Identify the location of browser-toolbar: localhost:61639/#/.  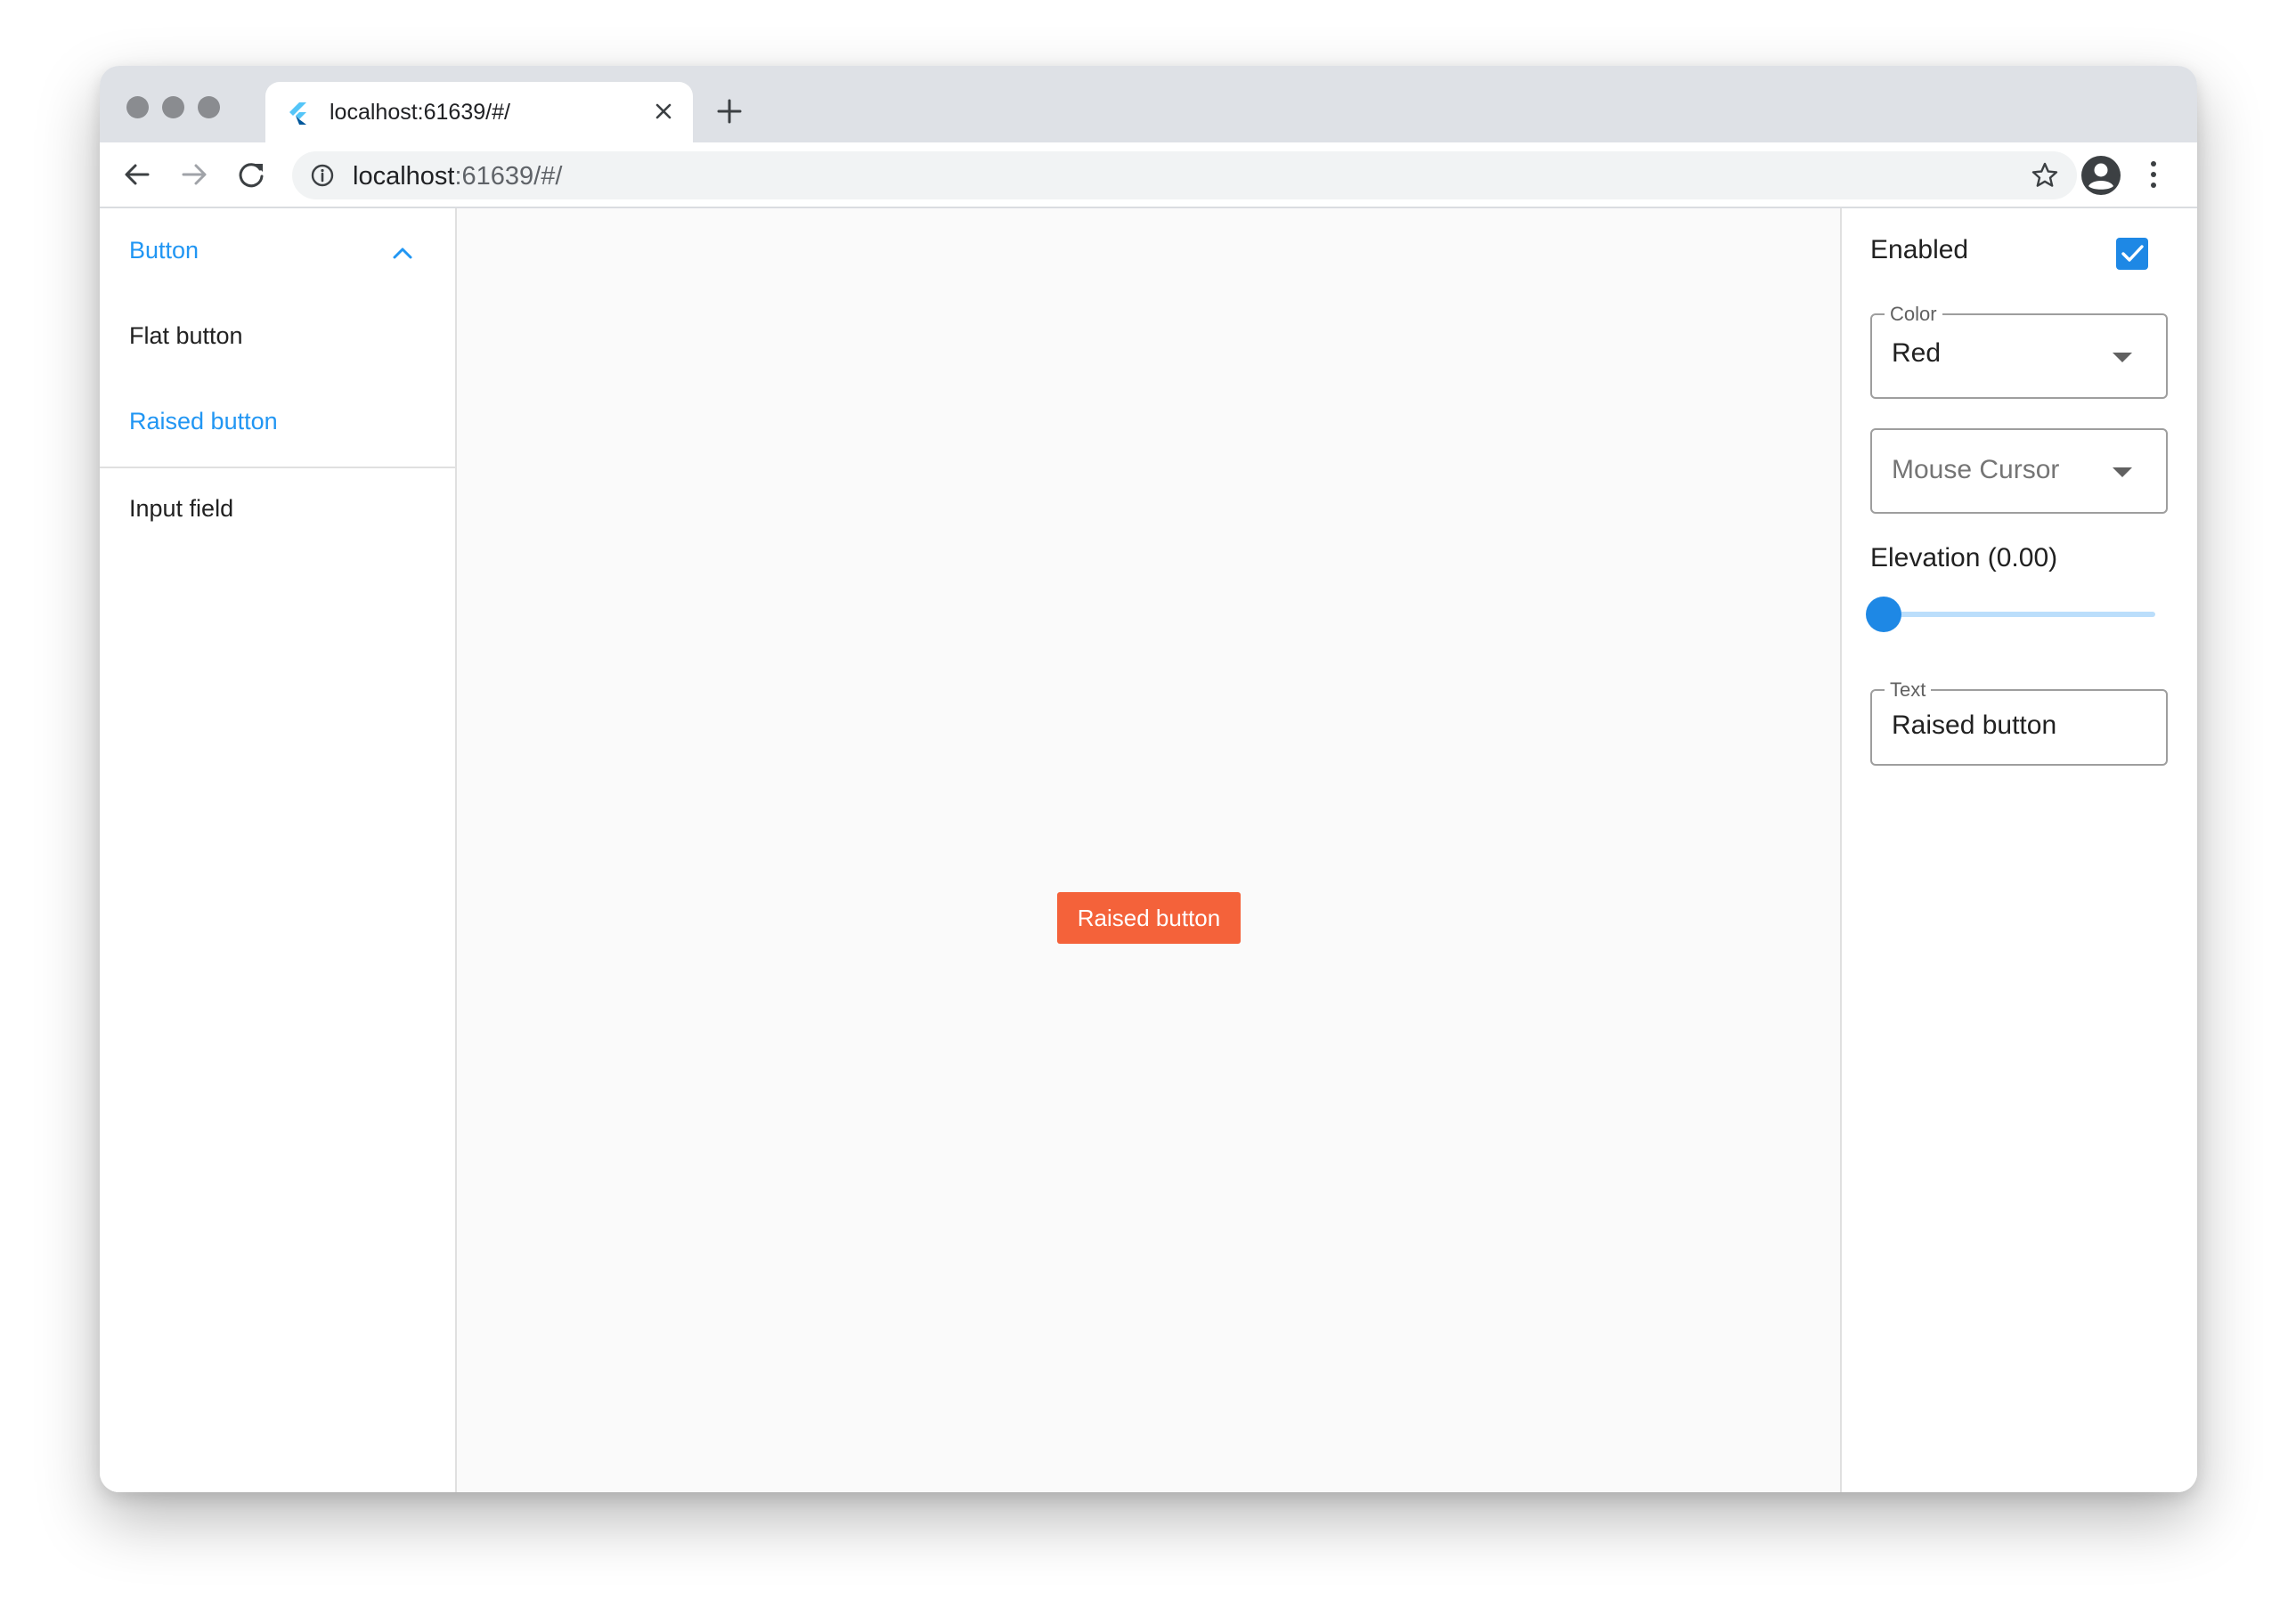
(1148, 175).